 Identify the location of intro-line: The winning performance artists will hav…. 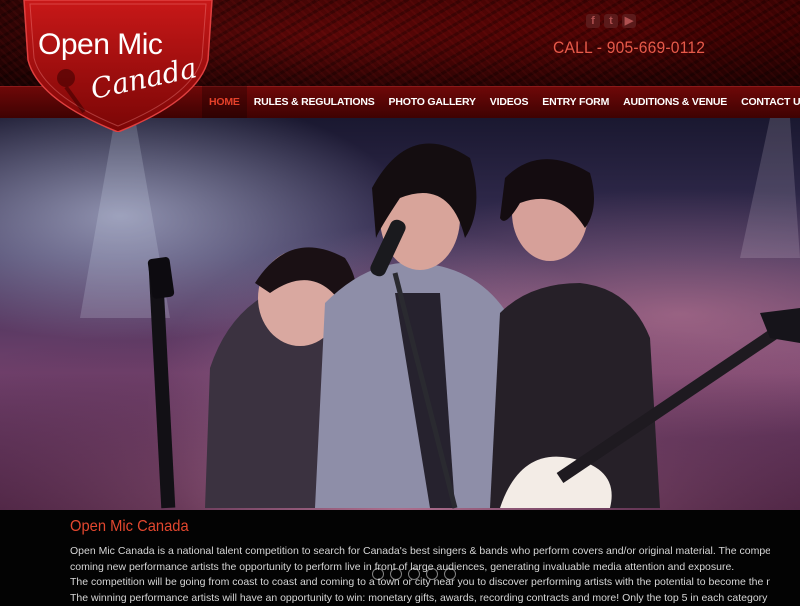
(420, 598).